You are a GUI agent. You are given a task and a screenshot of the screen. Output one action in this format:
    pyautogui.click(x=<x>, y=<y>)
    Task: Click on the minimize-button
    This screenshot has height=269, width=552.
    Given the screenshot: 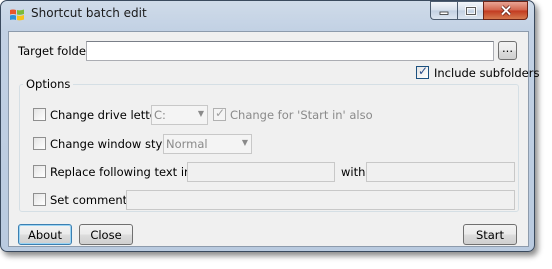 What is the action you would take?
    pyautogui.click(x=443, y=10)
    